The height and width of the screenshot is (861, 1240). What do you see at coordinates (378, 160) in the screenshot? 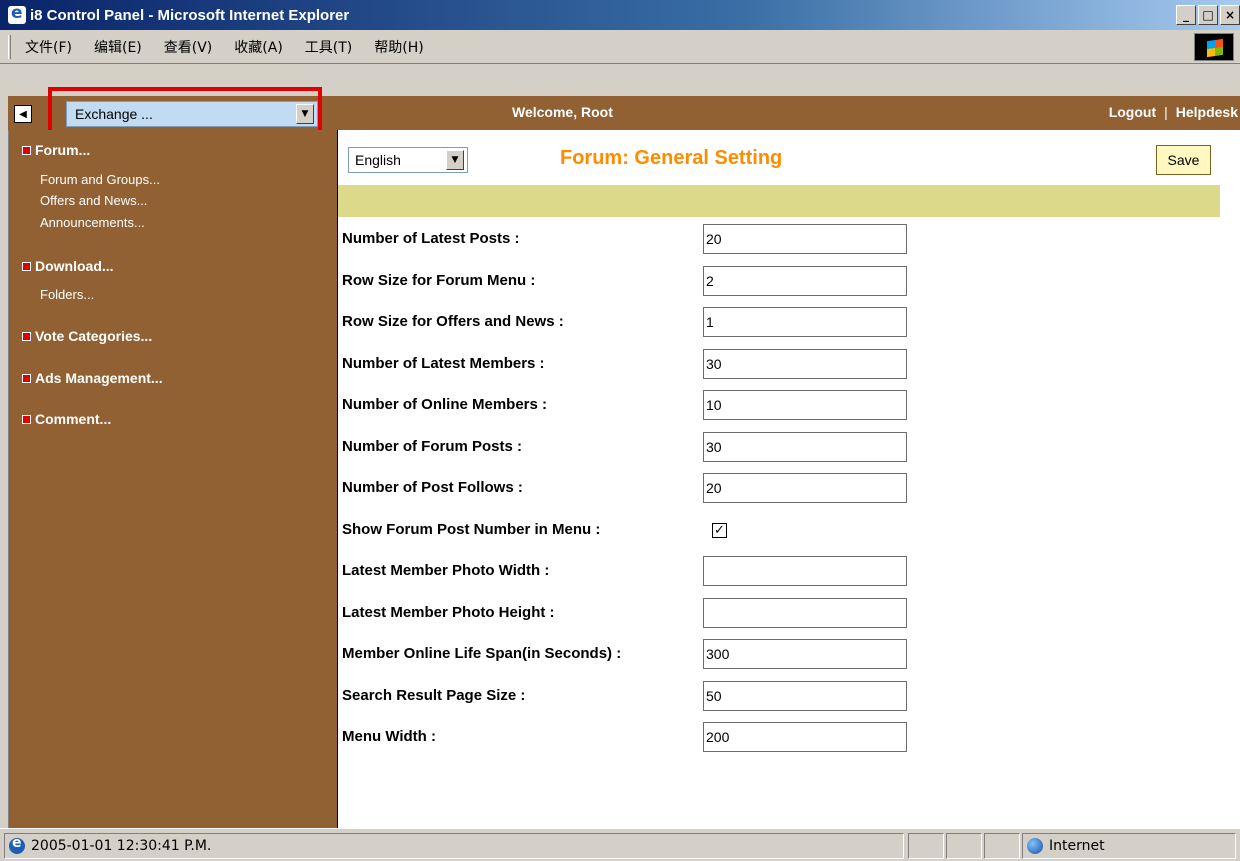
I see `language-select-value: English` at bounding box center [378, 160].